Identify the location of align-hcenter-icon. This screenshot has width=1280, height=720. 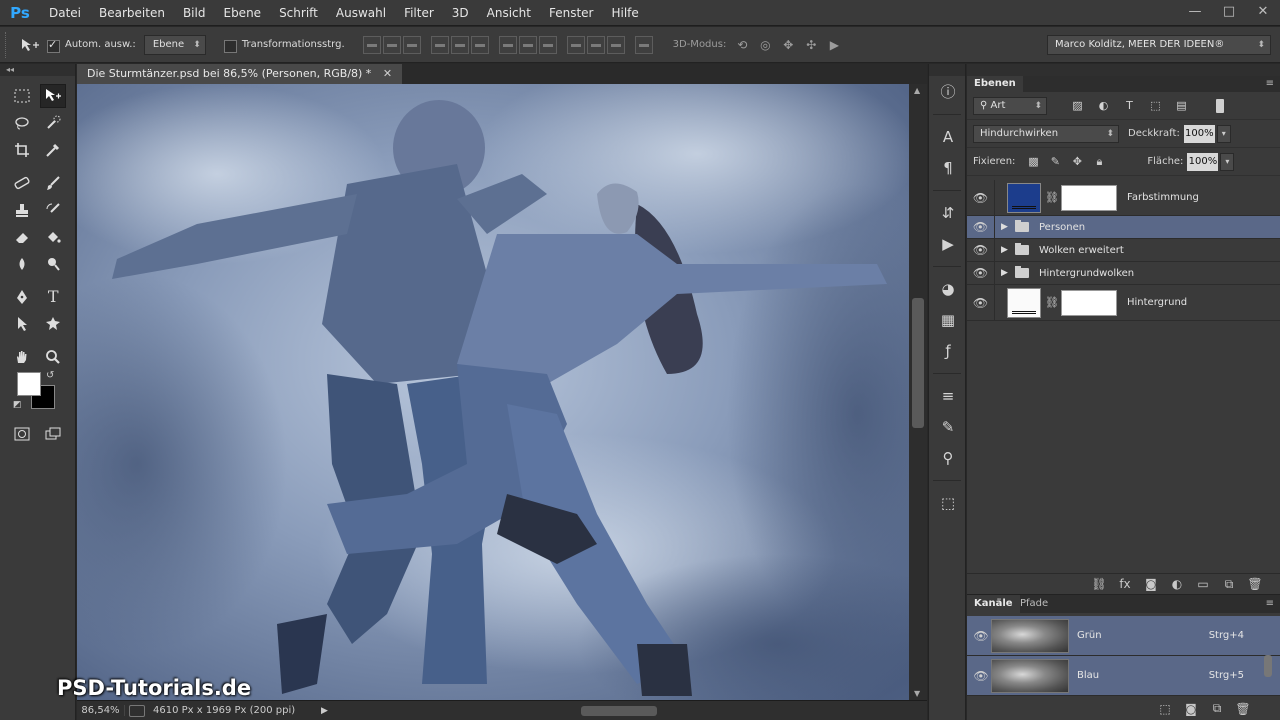
(459, 44).